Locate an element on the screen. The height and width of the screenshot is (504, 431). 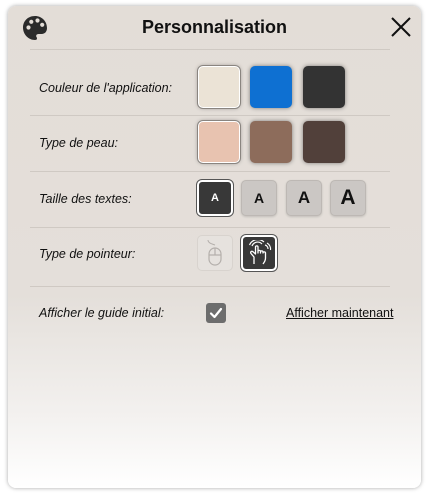
pointer-label: Type de pointeur: is located at coordinates (87, 254).